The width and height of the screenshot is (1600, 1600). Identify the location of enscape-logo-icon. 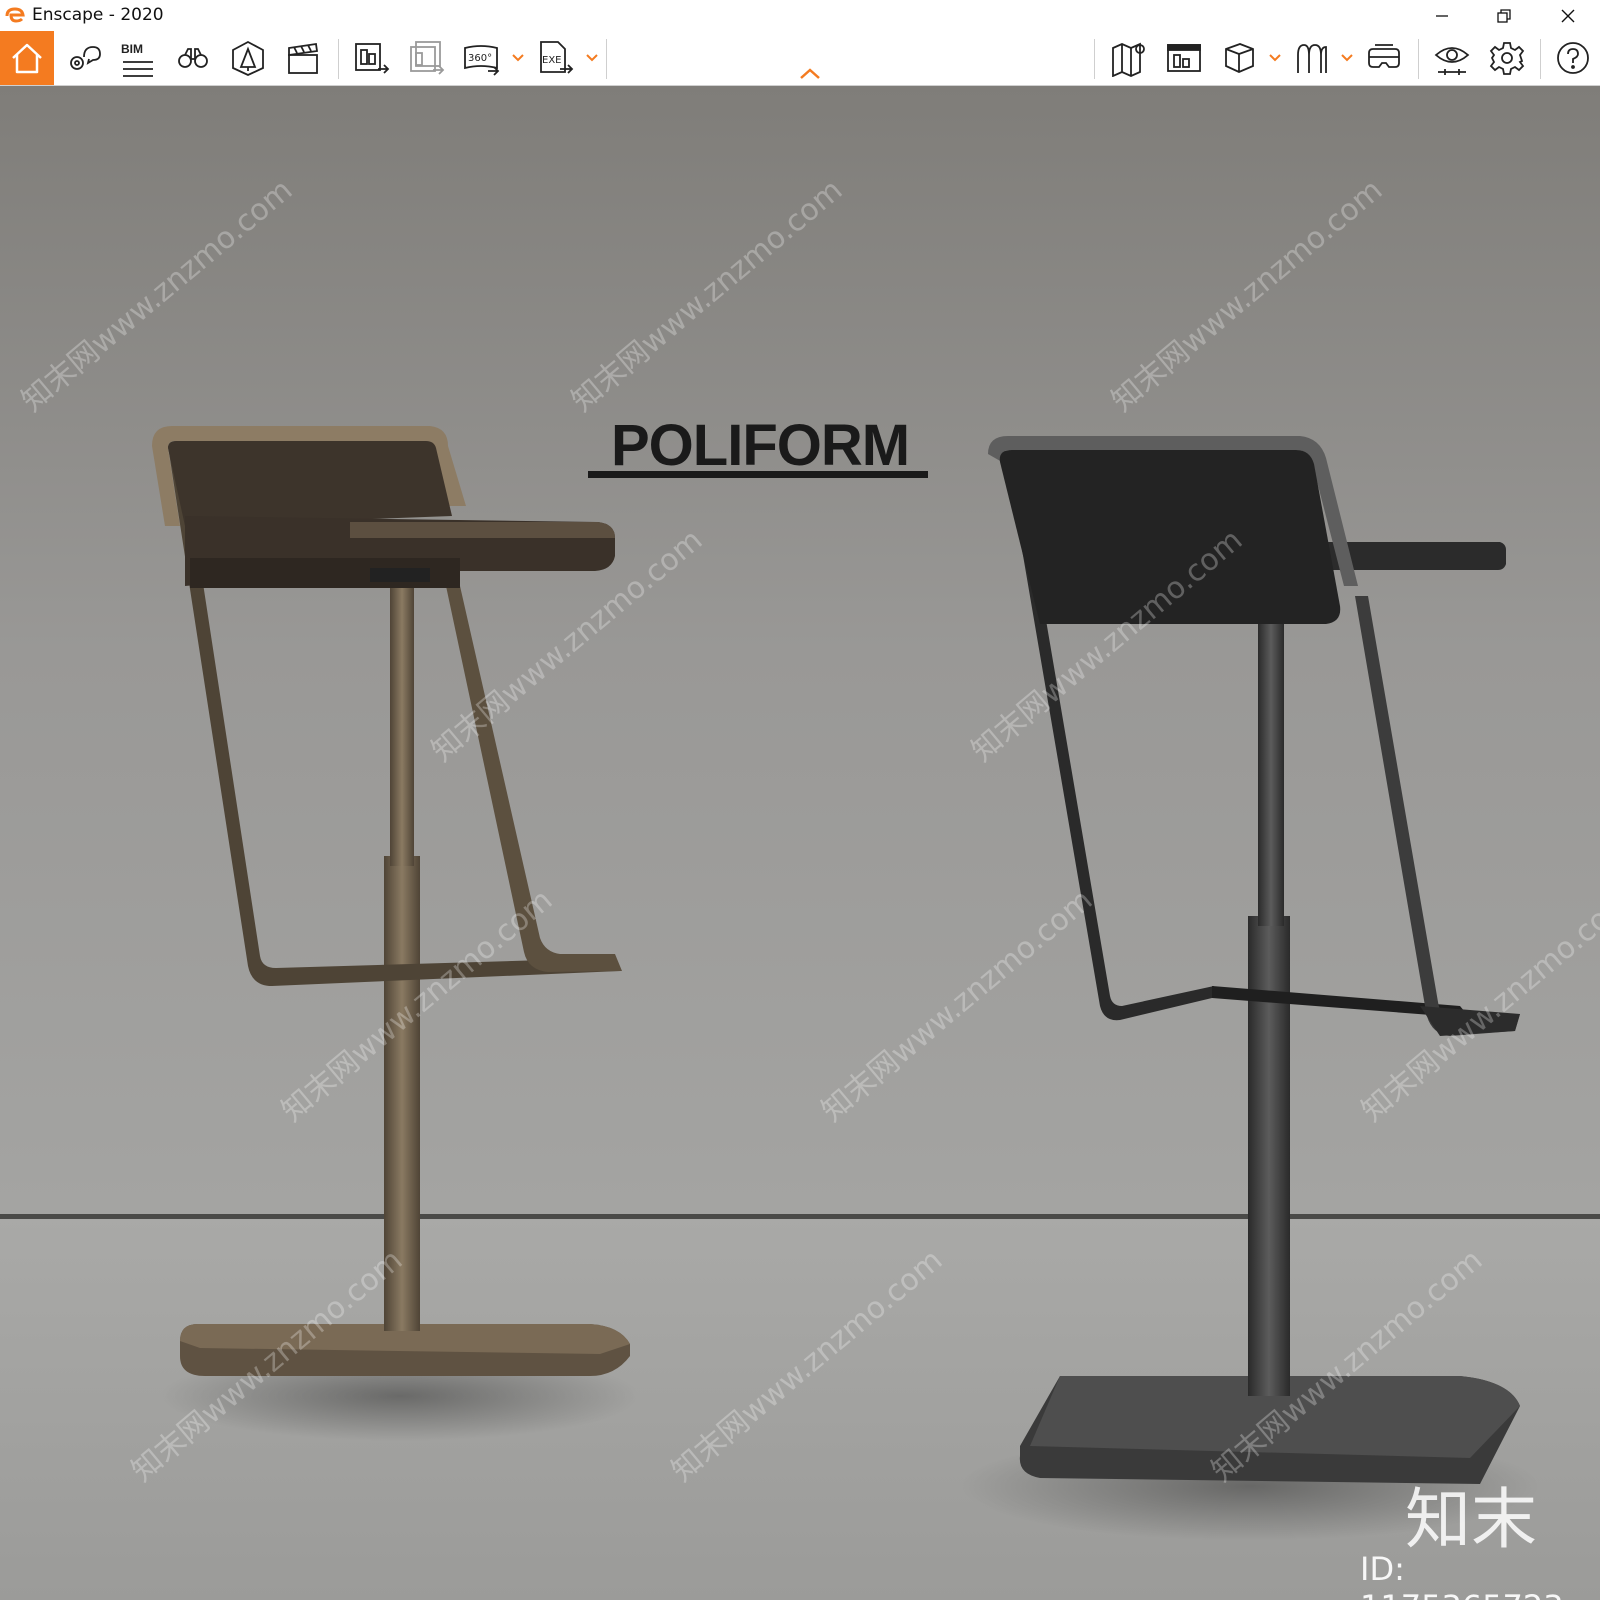
(15, 15).